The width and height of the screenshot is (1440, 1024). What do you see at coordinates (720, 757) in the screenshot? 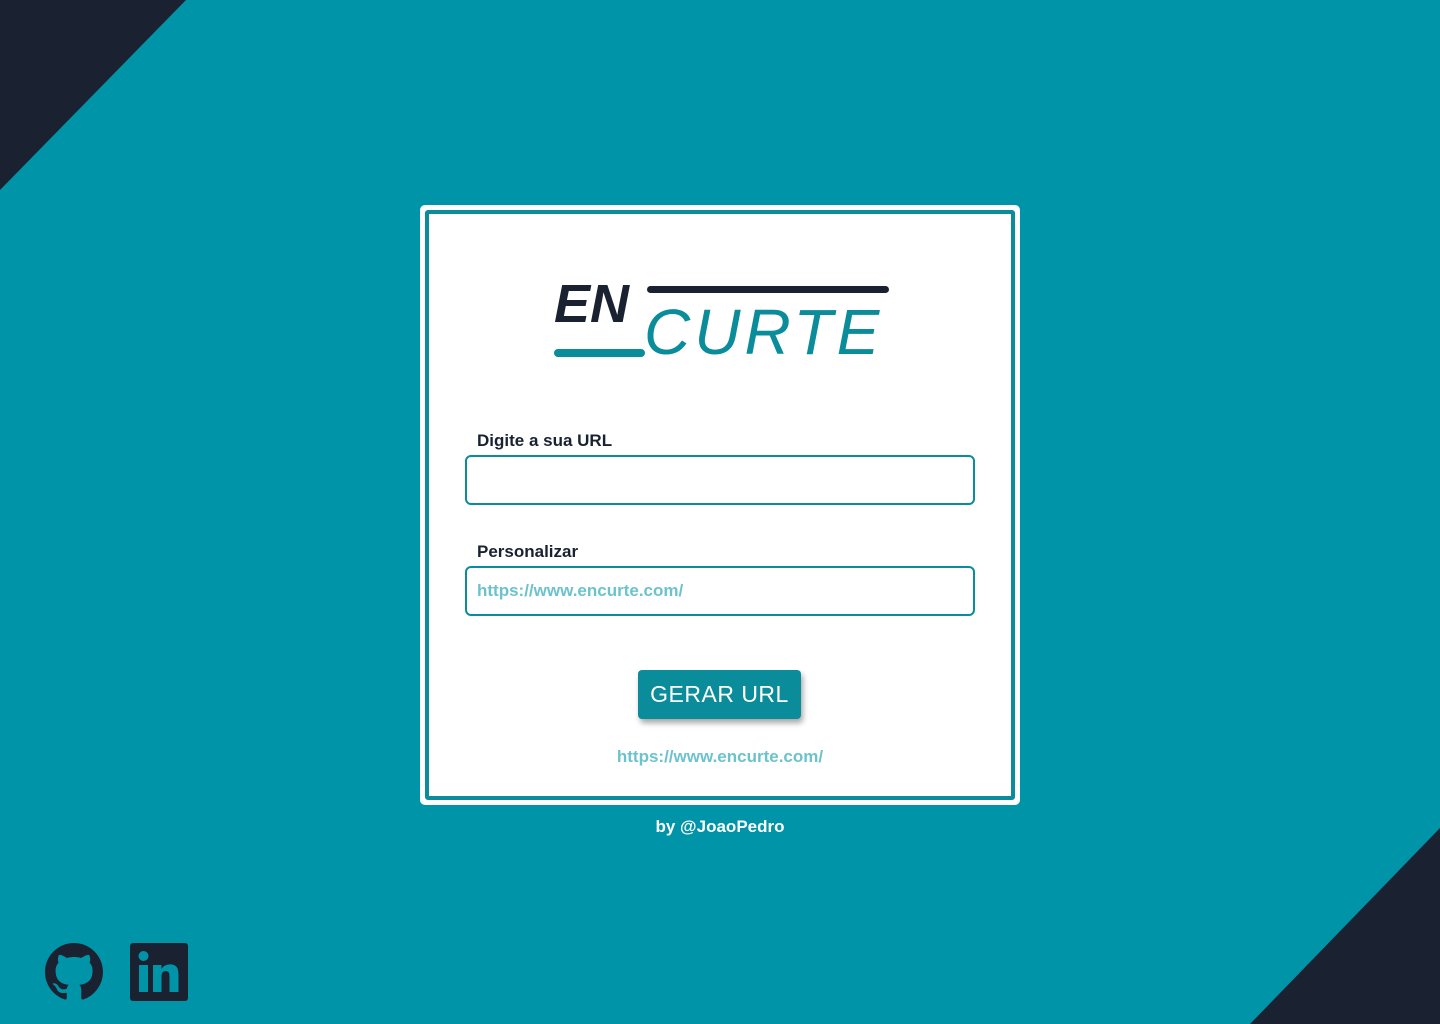
I see `shortened-url-link: https://www.encurte.com/` at bounding box center [720, 757].